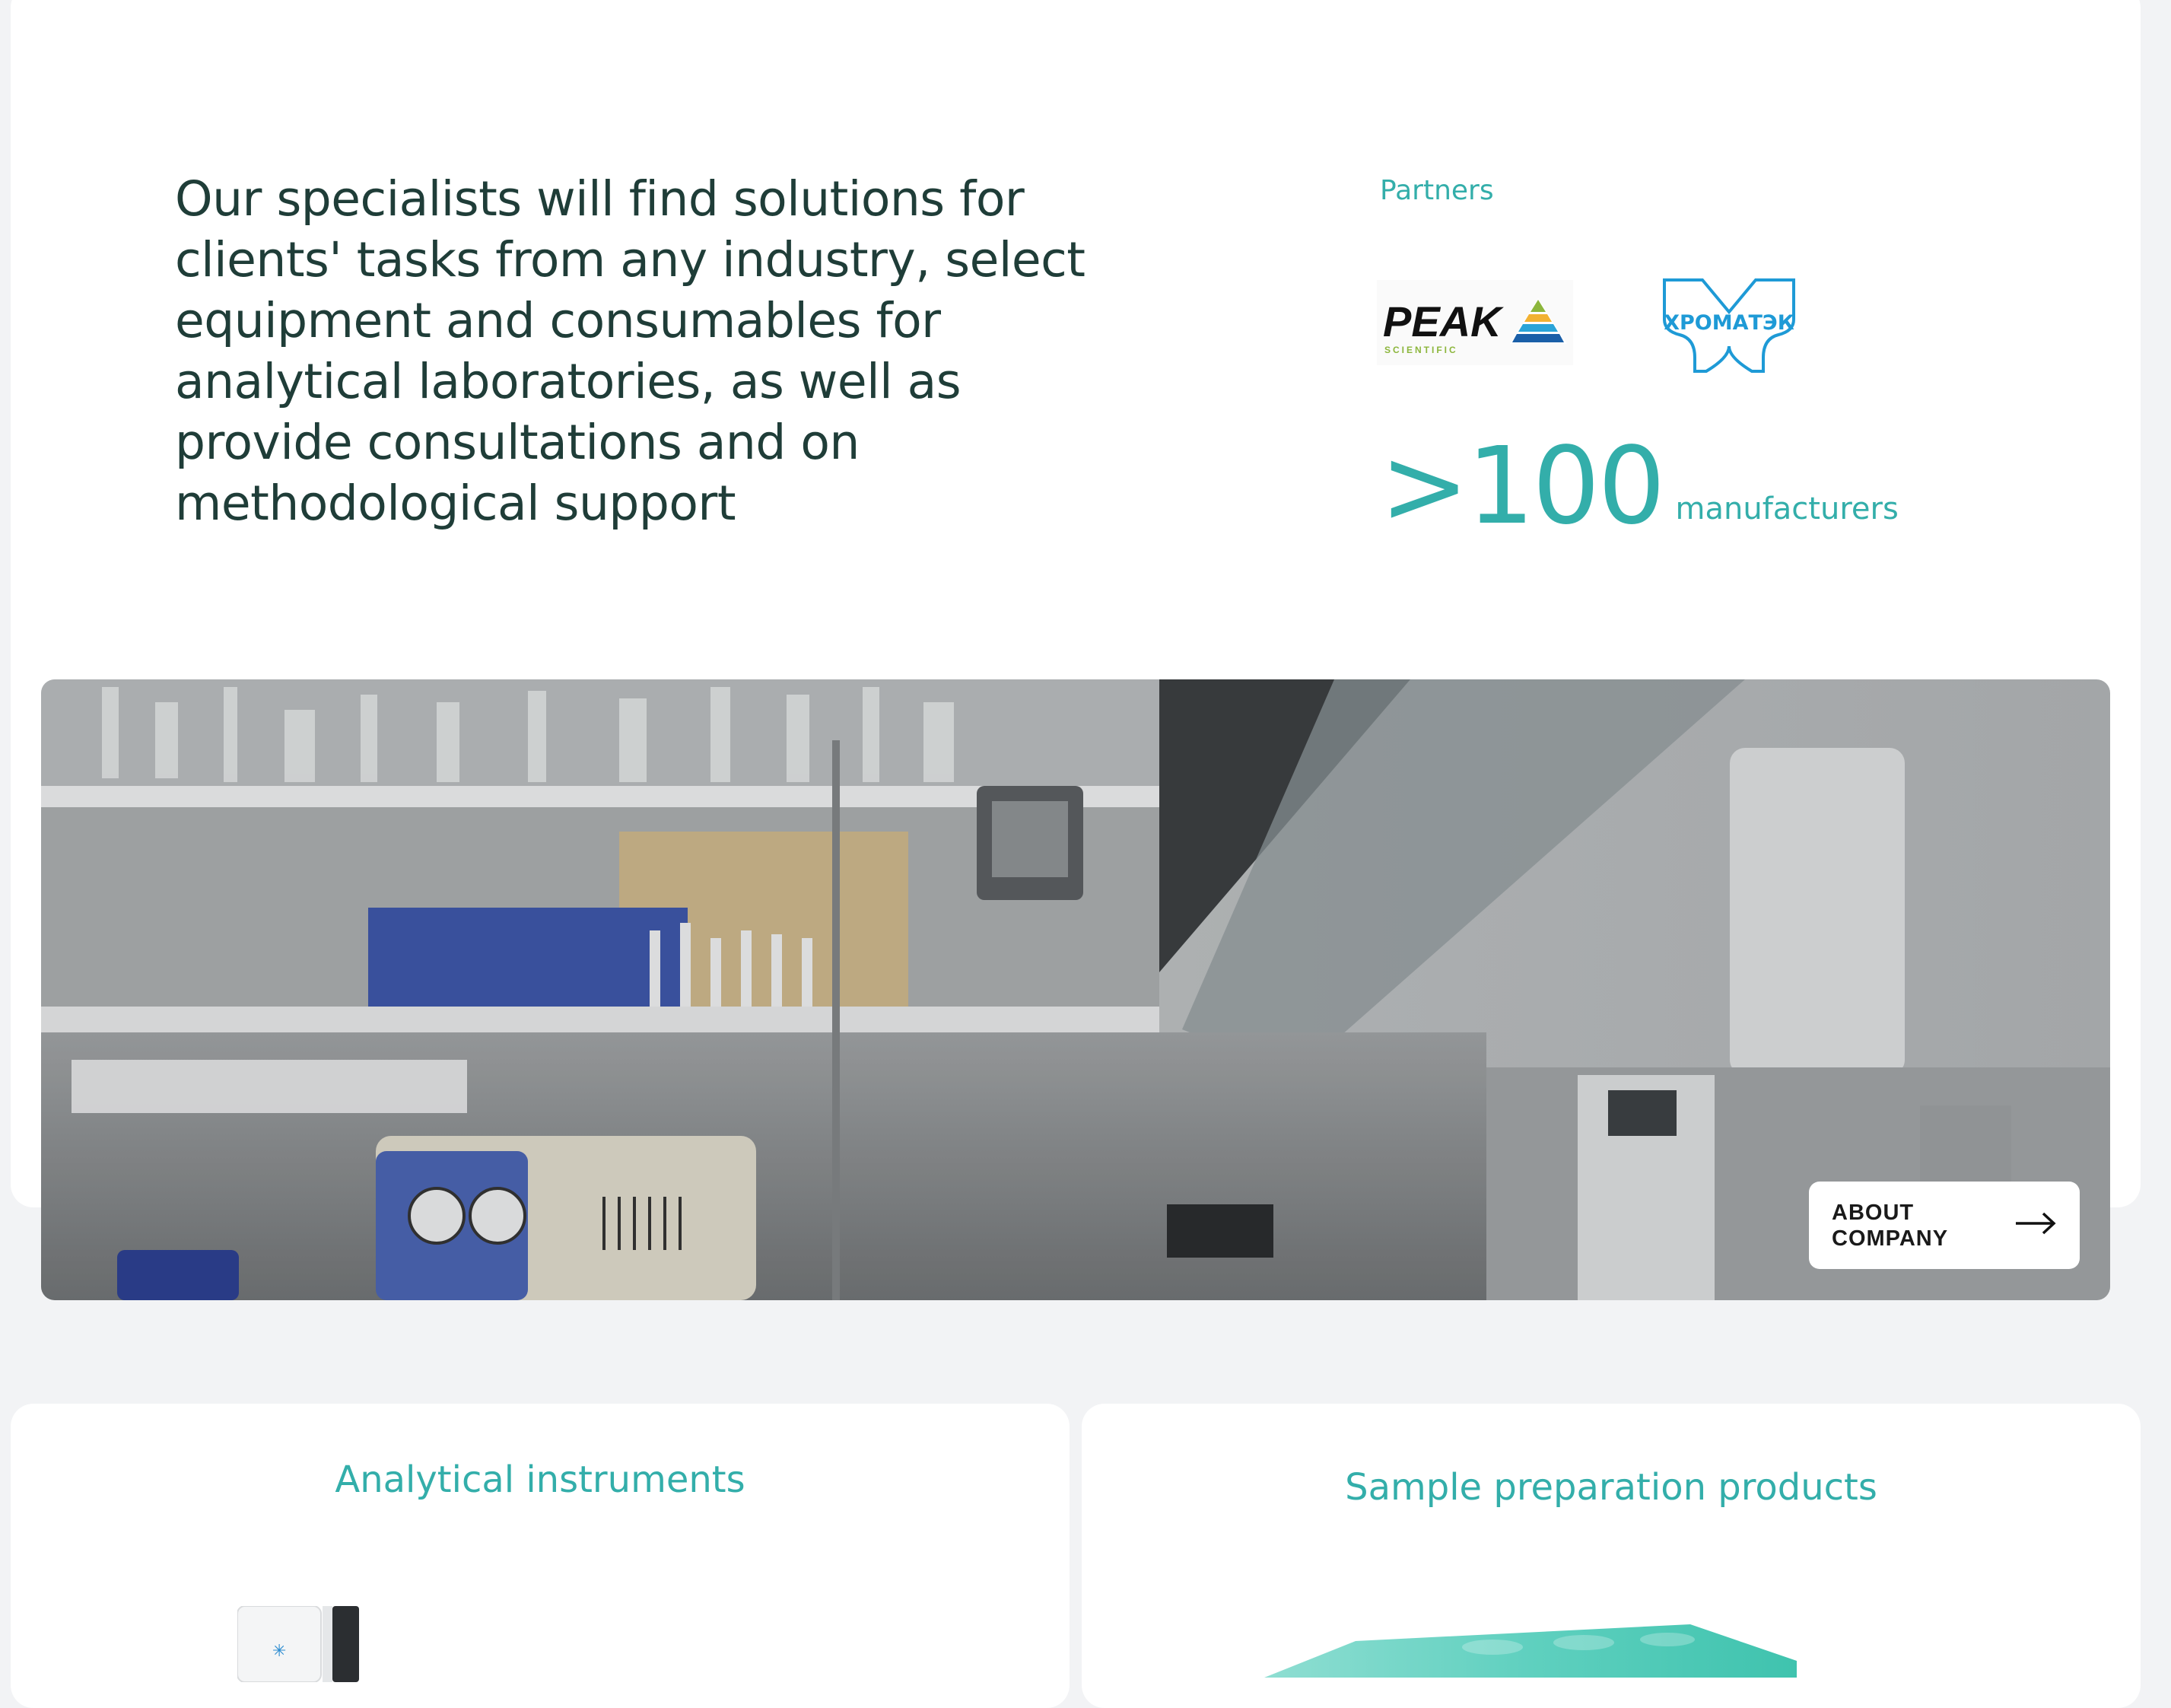 The height and width of the screenshot is (1708, 2171). I want to click on category-title: Analytical instruments, so click(540, 1479).